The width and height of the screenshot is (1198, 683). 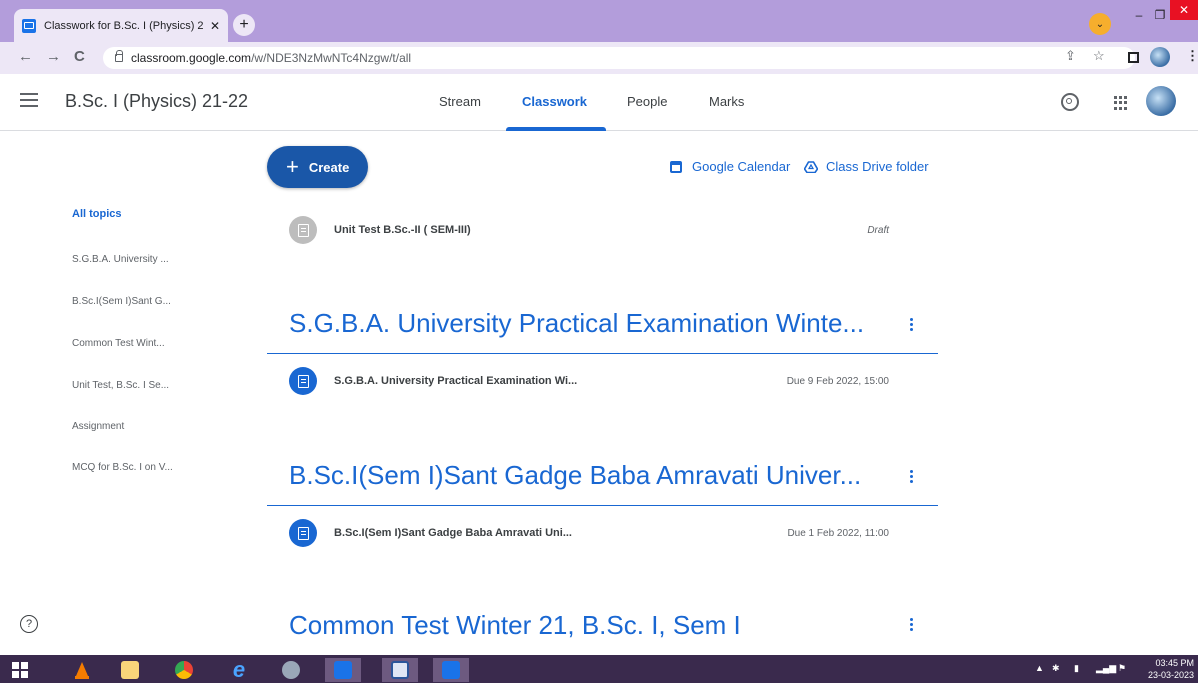 I want to click on chrome-profile-icon, so click(x=451, y=670).